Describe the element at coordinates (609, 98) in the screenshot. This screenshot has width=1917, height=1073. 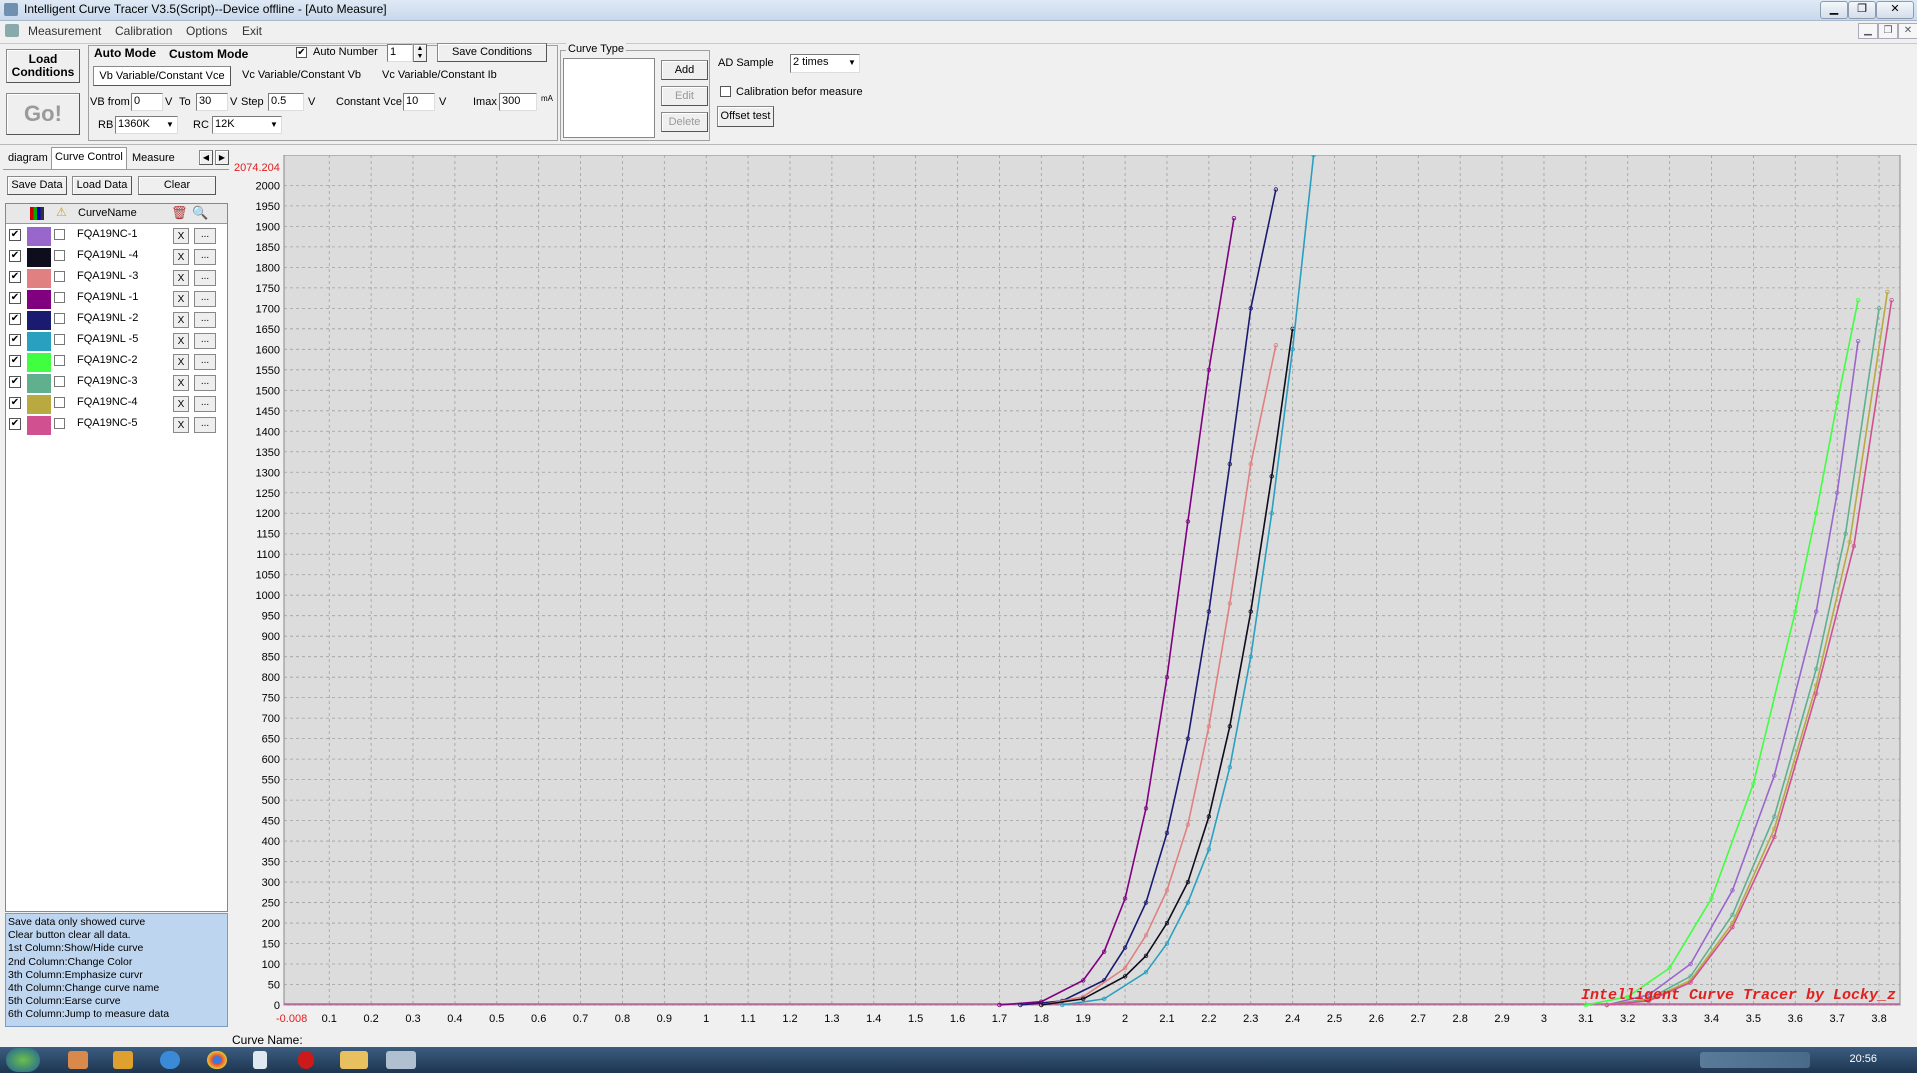
I see `curve-type-list` at that location.